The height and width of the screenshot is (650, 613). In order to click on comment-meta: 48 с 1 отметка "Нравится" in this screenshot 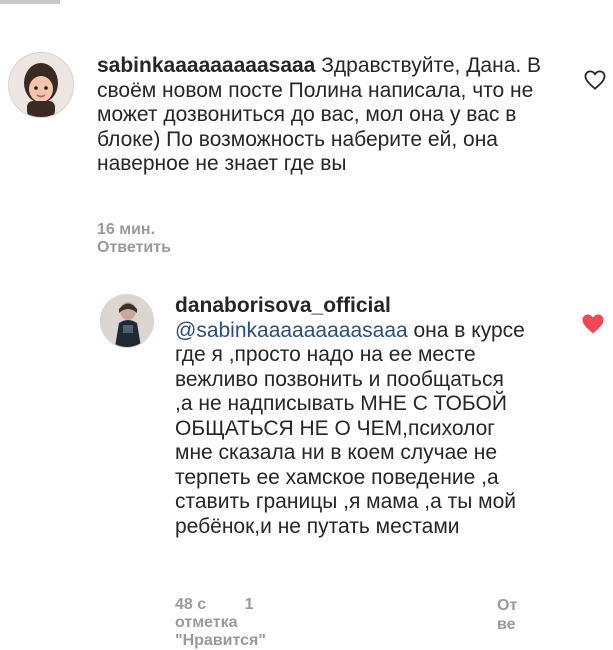, I will do `click(235, 623)`.